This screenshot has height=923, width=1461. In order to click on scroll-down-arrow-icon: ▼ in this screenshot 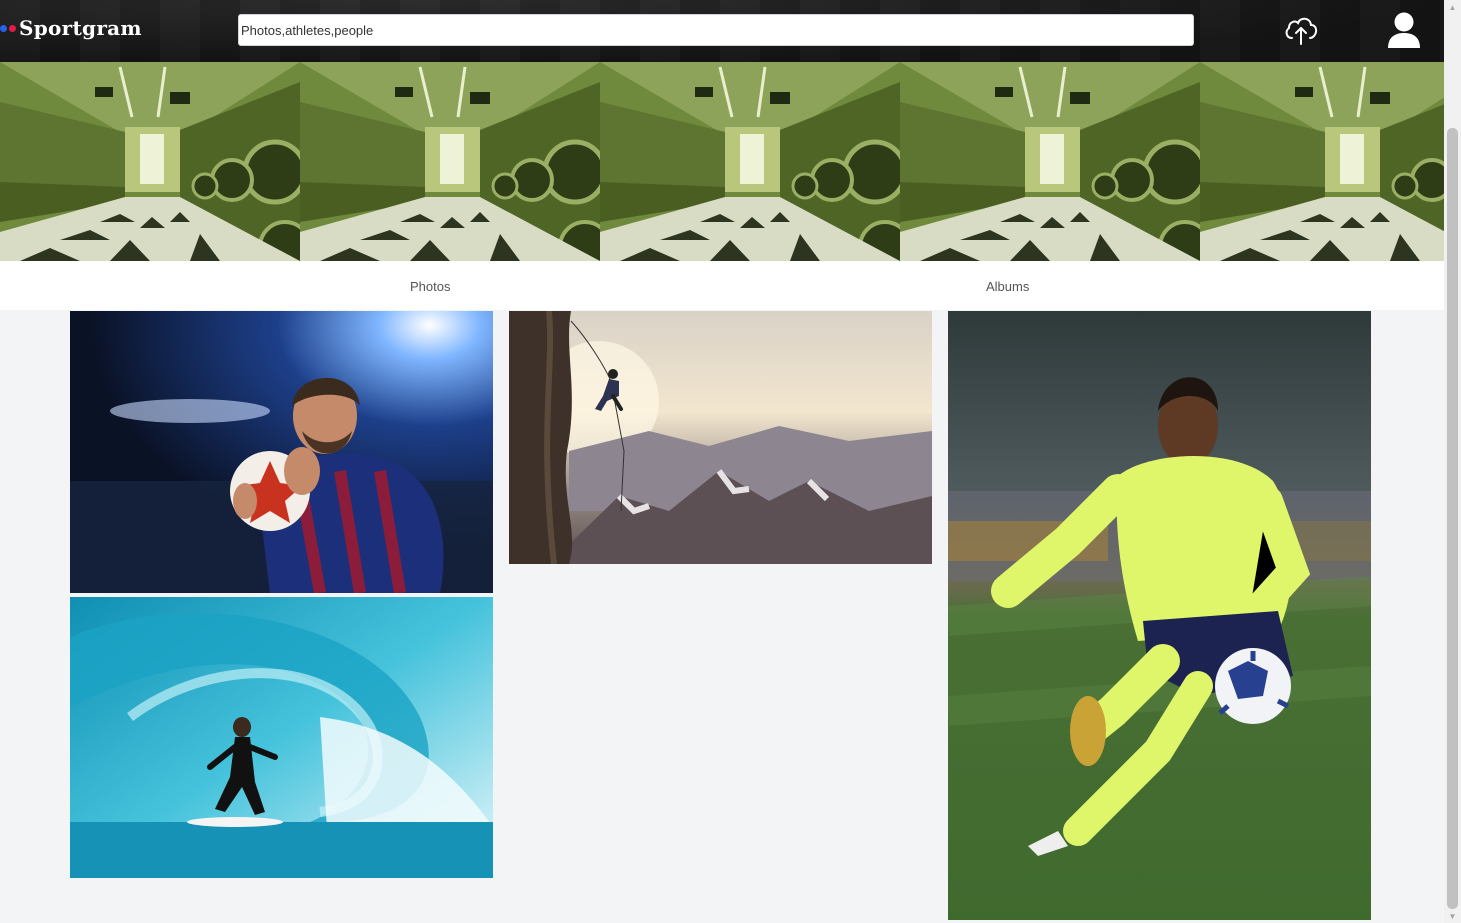, I will do `click(1452, 916)`.